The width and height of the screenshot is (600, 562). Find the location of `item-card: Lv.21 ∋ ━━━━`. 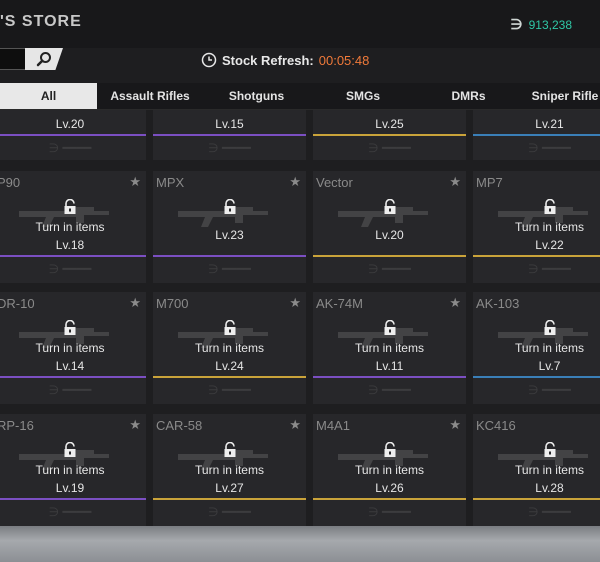

item-card: Lv.21 ∋ ━━━━ is located at coordinates (536, 135).